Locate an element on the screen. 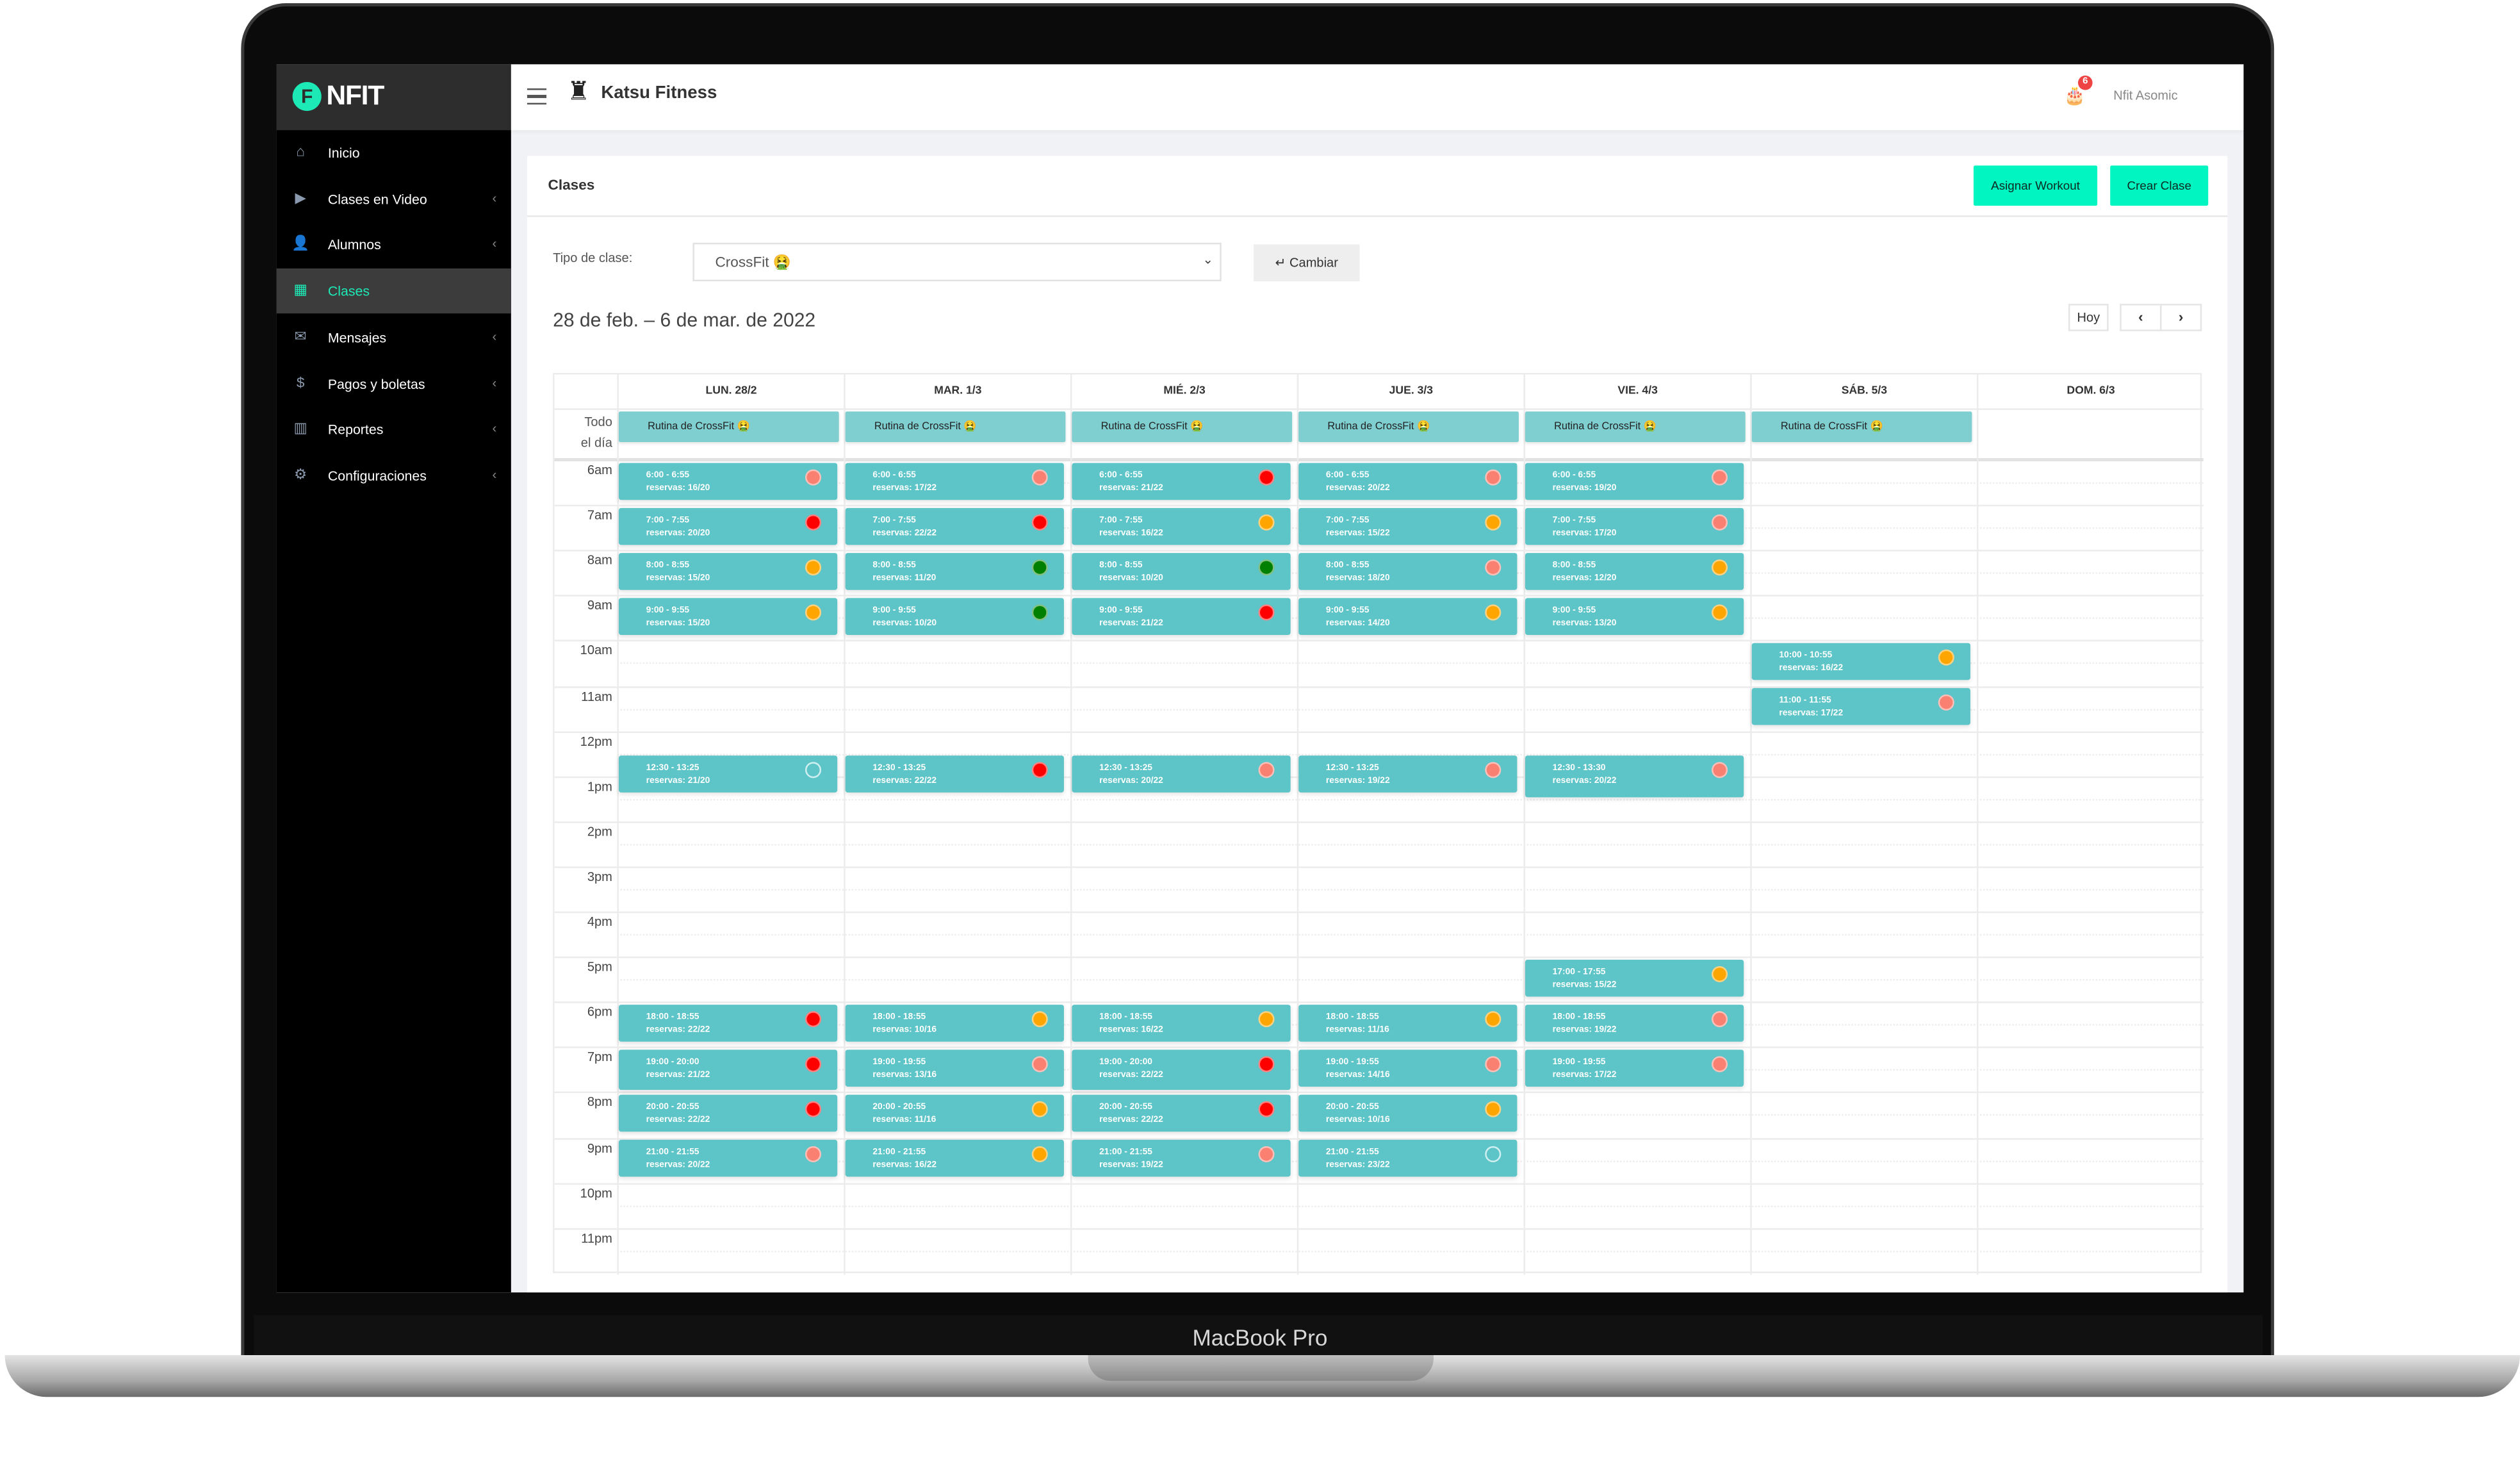 The height and width of the screenshot is (1457, 2520). event-reservations: reservas: 22/22 is located at coordinates (905, 533).